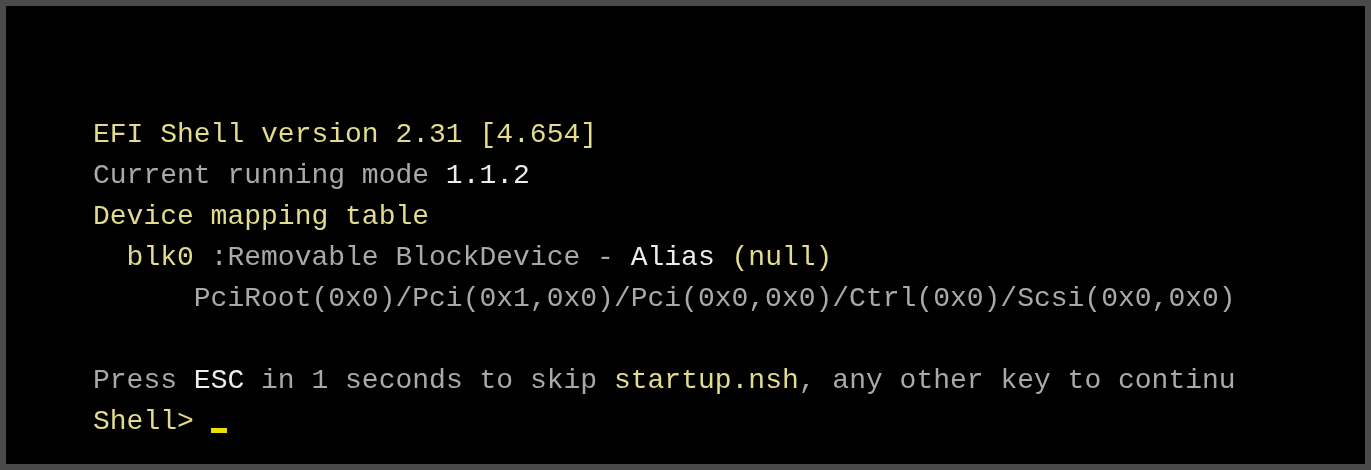 The height and width of the screenshot is (470, 1371). What do you see at coordinates (664, 381) in the screenshot?
I see `console-line: Press ESC in 1 seconds to skip startup.nsh, any other key to continu` at bounding box center [664, 381].